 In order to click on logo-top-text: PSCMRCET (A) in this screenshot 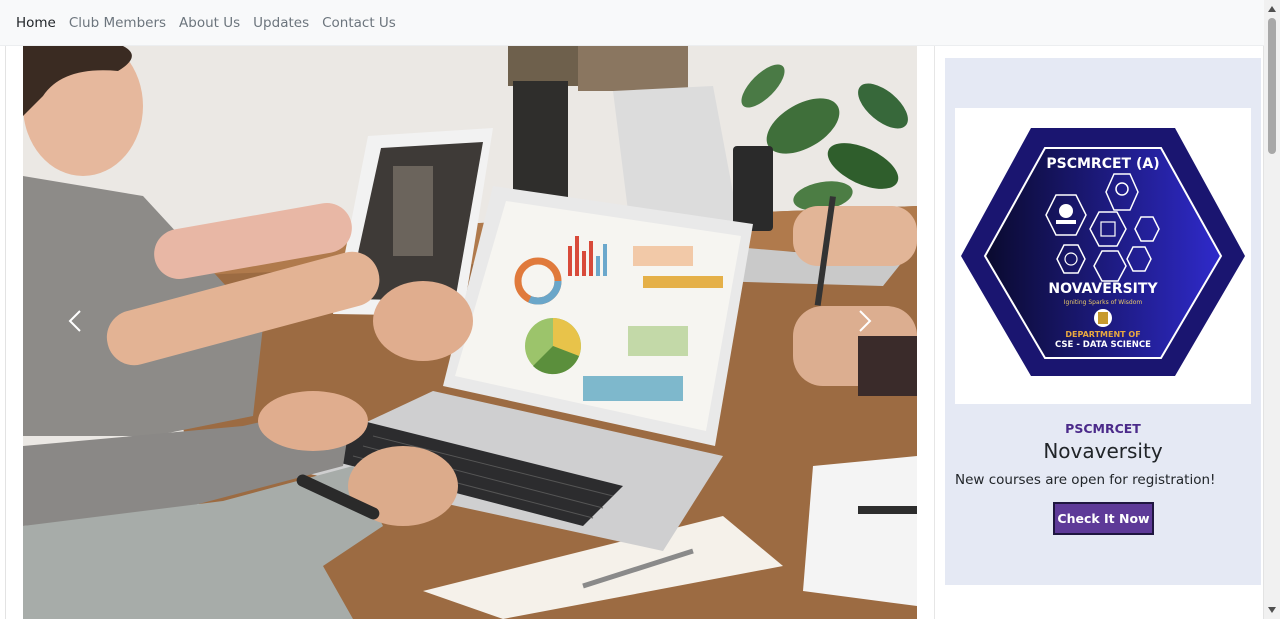, I will do `click(1102, 164)`.